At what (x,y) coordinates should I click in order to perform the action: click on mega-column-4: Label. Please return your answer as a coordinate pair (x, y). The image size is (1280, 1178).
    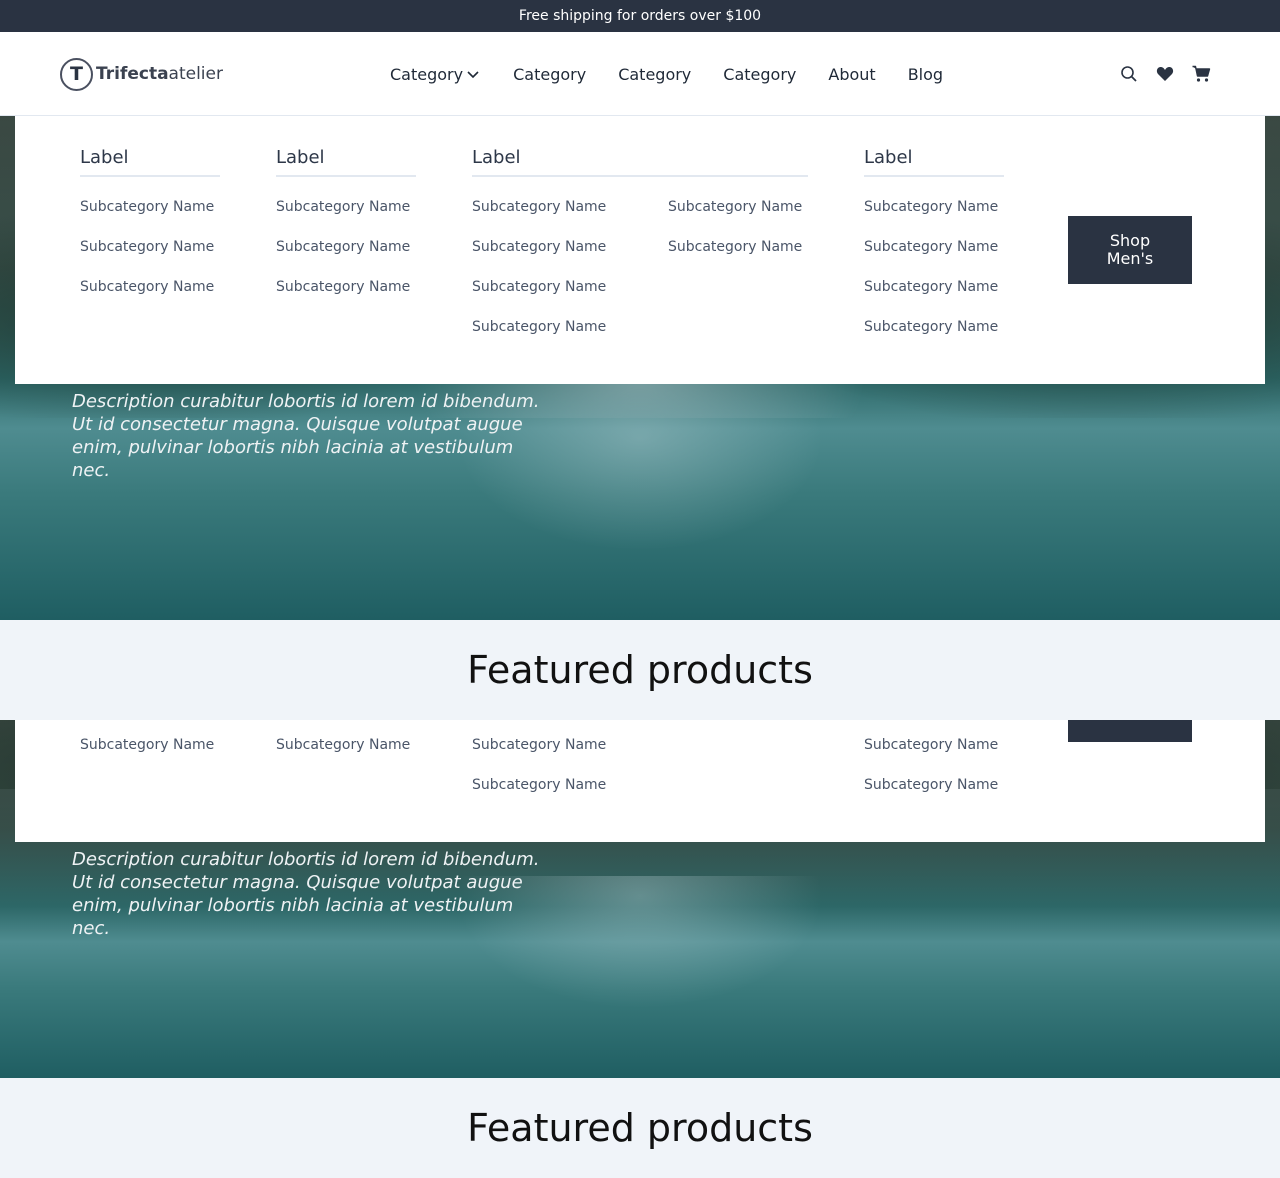
    Looking at the image, I should click on (934, 162).